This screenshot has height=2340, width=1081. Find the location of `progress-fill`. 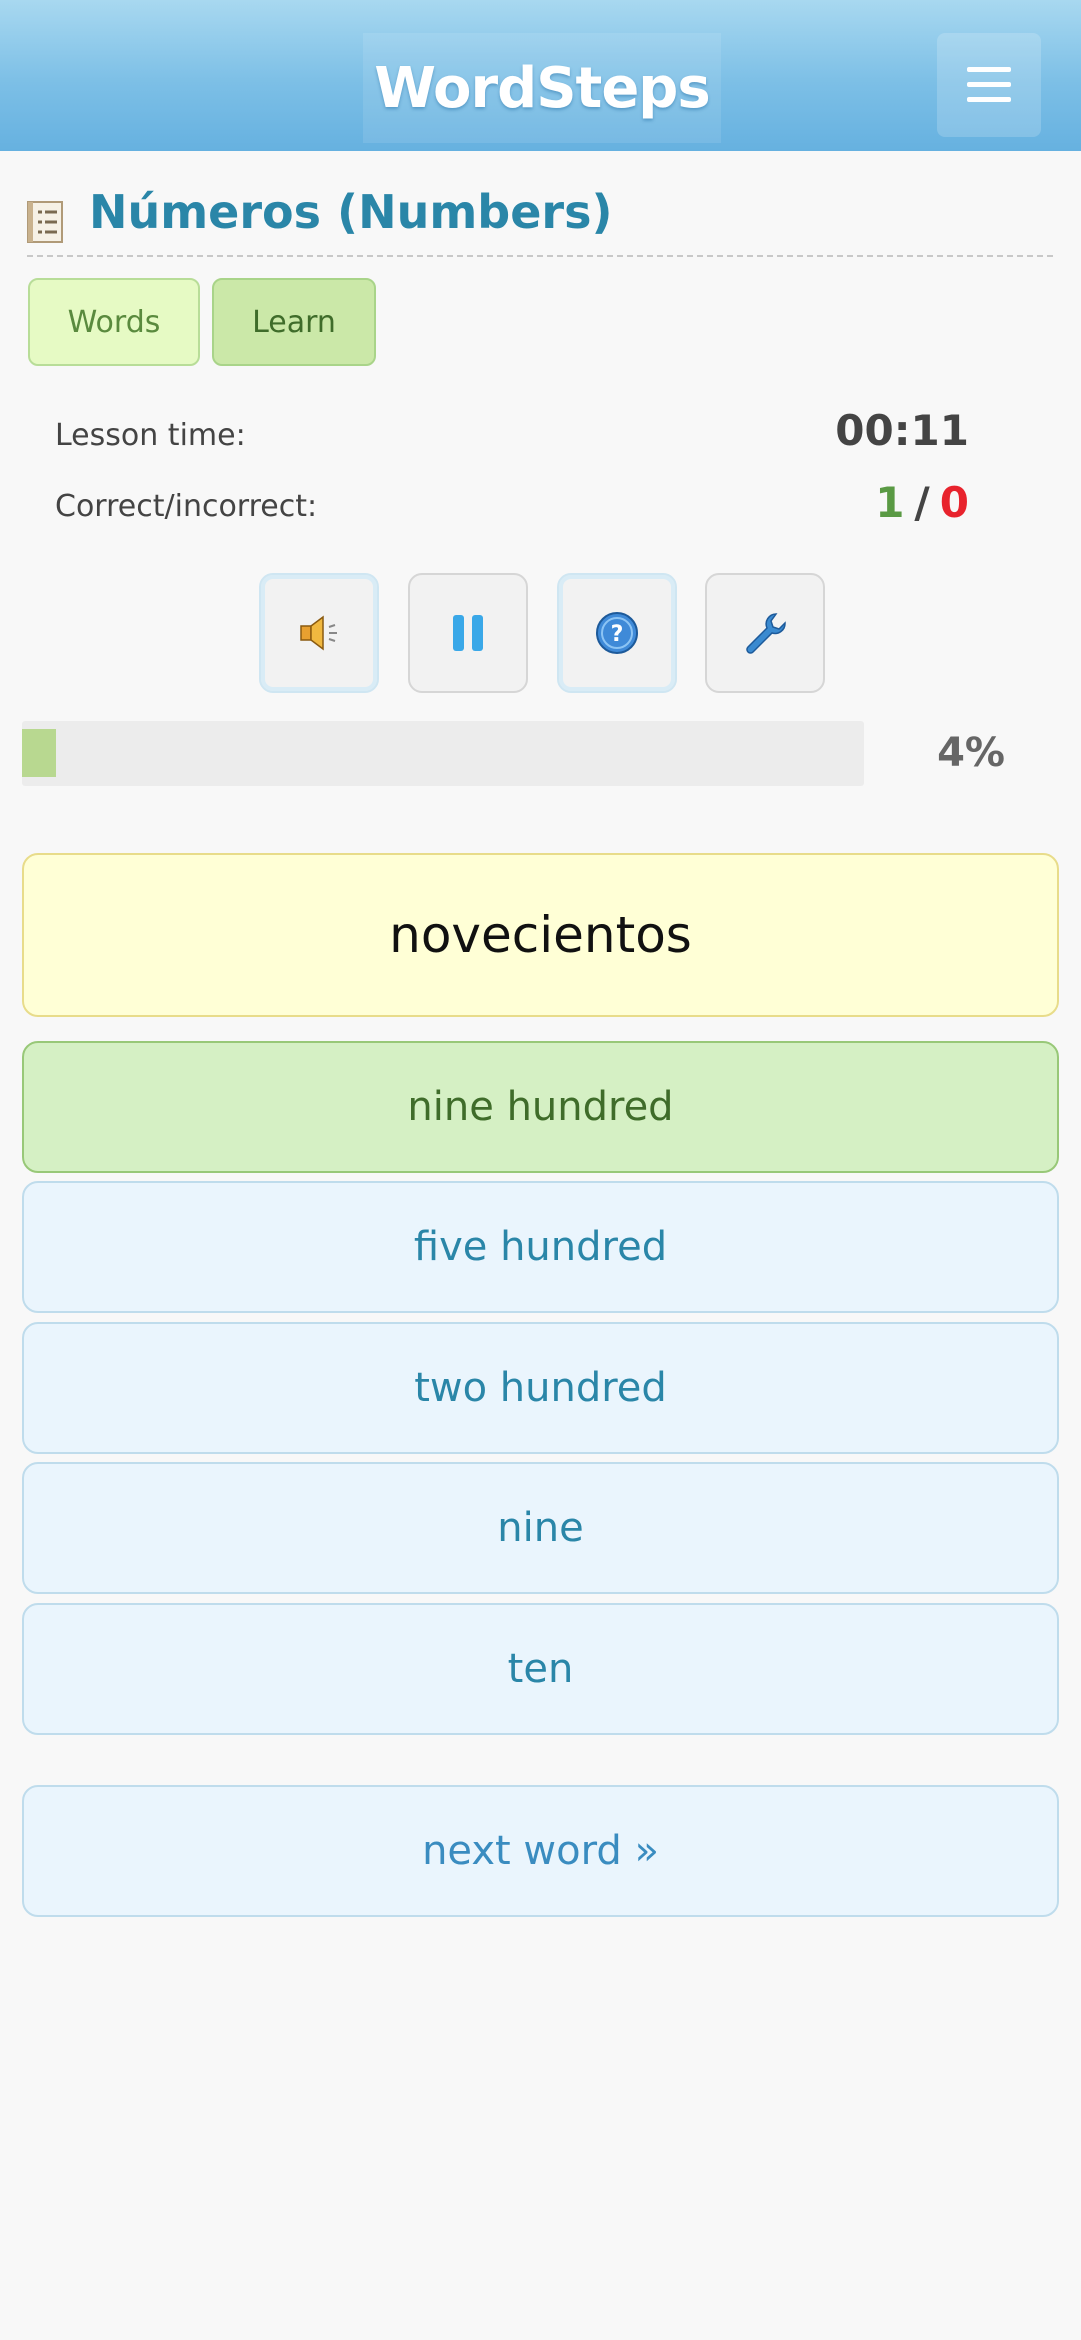

progress-fill is located at coordinates (39, 753).